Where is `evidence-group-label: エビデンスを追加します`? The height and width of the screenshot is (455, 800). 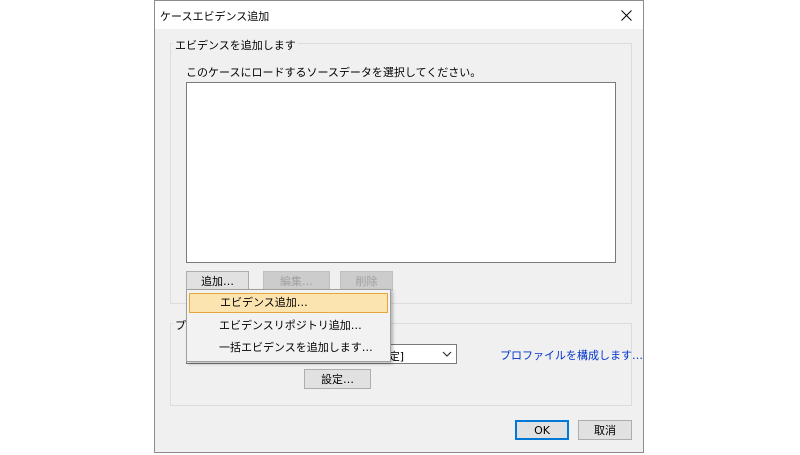
evidence-group-label: エビデンスを追加します is located at coordinates (235, 45).